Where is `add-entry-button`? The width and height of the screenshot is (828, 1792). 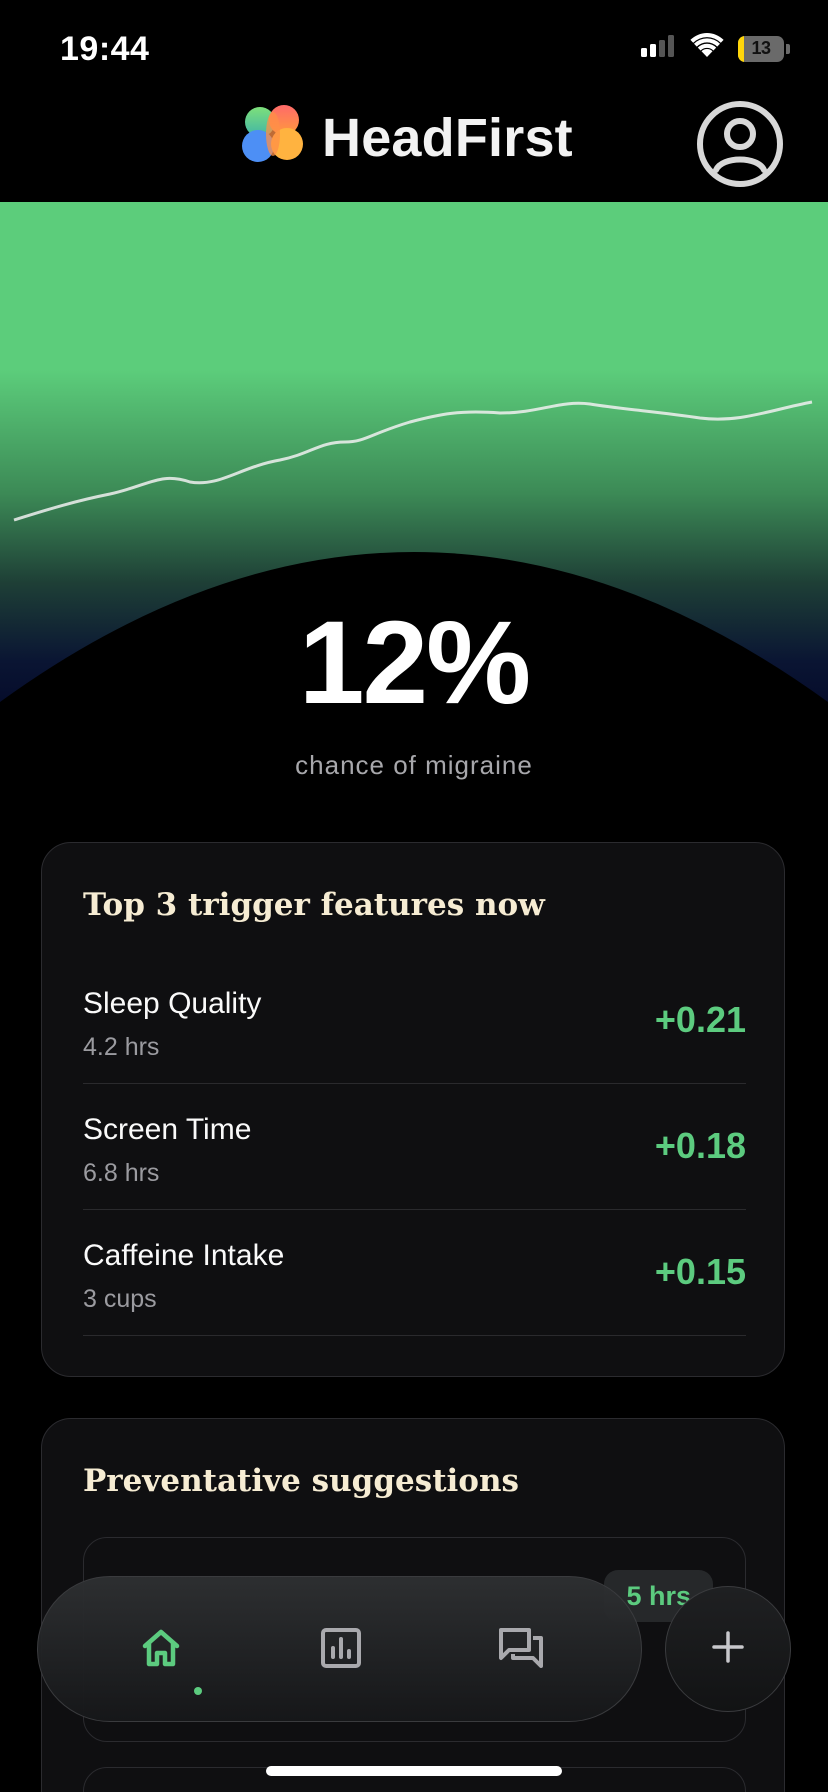
add-entry-button is located at coordinates (728, 1649).